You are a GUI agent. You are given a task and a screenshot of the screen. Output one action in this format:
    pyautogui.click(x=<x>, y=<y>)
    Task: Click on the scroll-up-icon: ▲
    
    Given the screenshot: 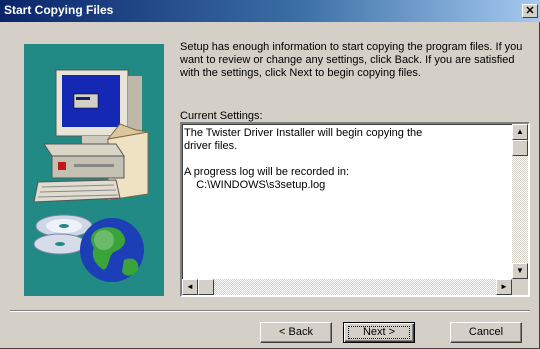 What is the action you would take?
    pyautogui.click(x=520, y=131)
    